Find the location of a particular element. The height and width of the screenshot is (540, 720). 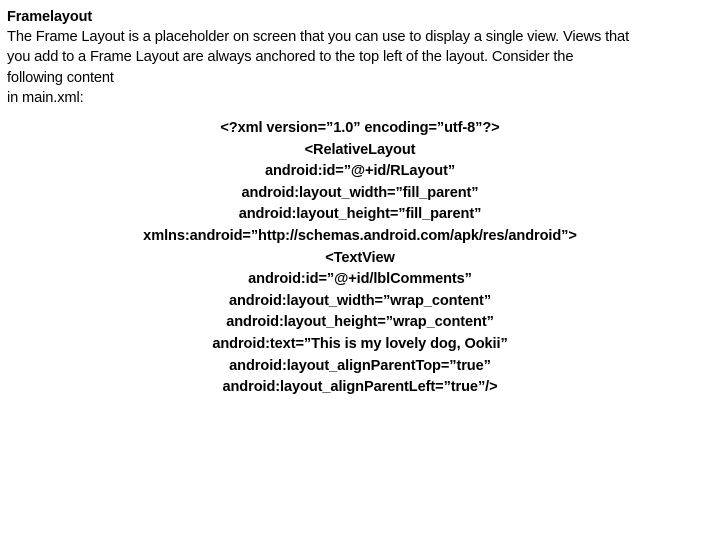

code-line: android:id=”@+id/lblComments” is located at coordinates (360, 279).